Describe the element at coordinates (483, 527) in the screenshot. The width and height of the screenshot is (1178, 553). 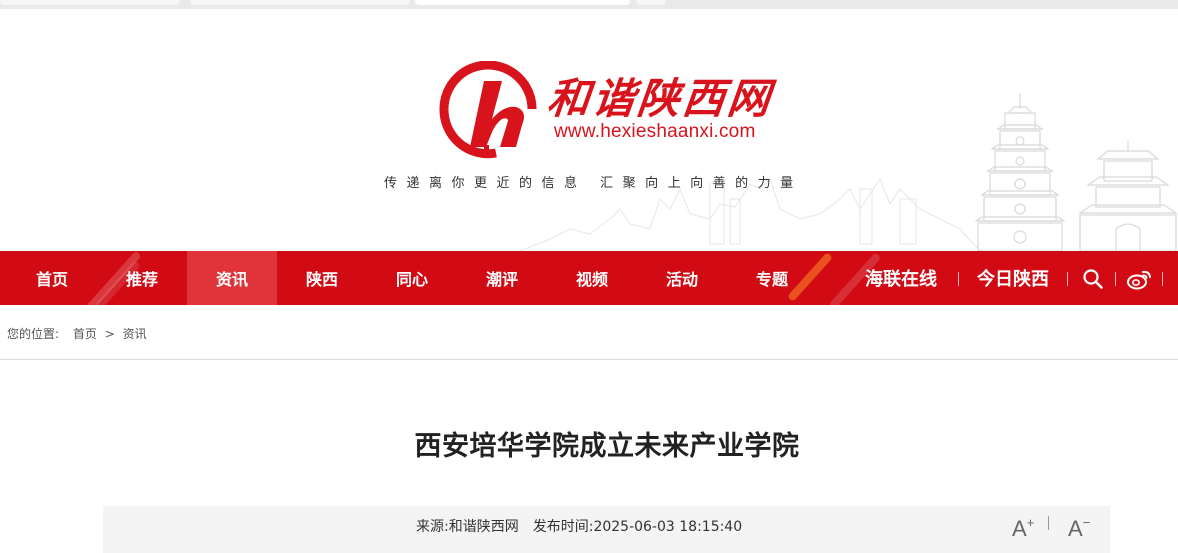
I see `source-value: 和谐陕西网` at that location.